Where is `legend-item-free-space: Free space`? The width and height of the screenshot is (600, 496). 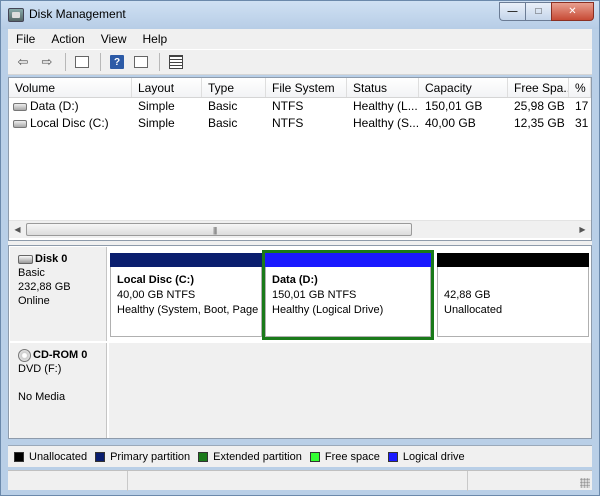
legend-item-free-space: Free space is located at coordinates (344, 456).